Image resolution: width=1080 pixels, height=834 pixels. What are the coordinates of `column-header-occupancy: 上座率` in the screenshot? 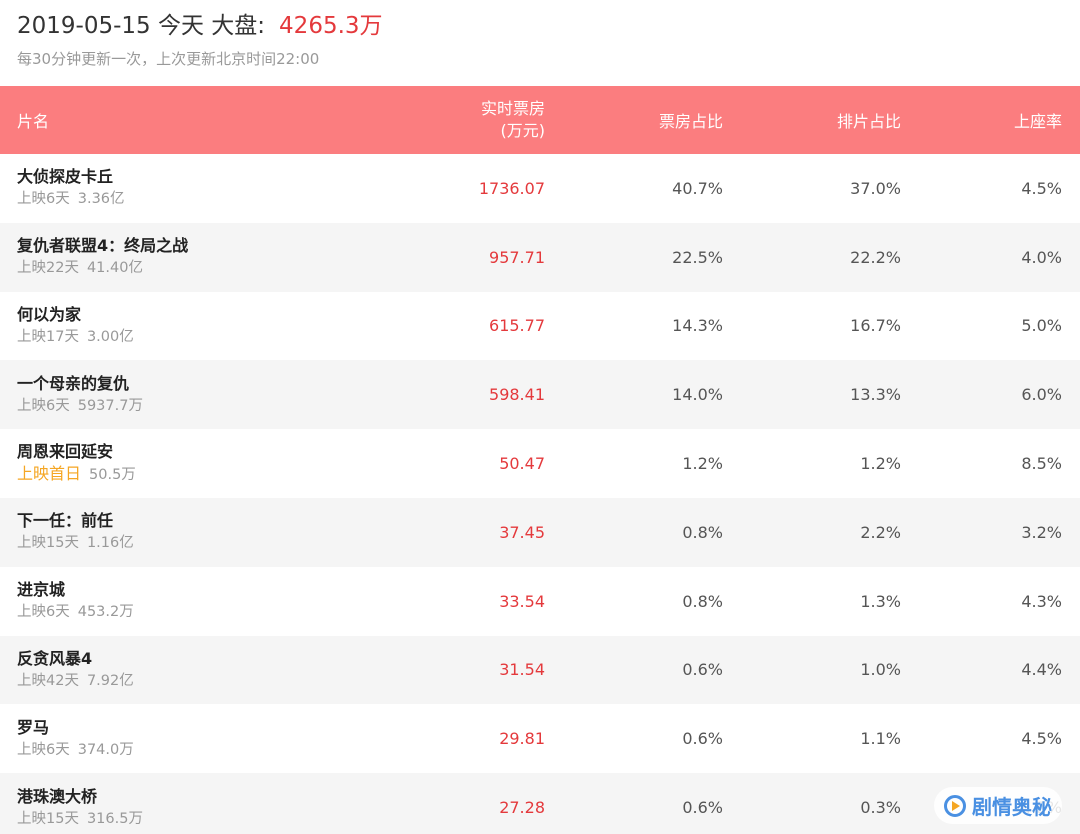 It's located at (992, 120).